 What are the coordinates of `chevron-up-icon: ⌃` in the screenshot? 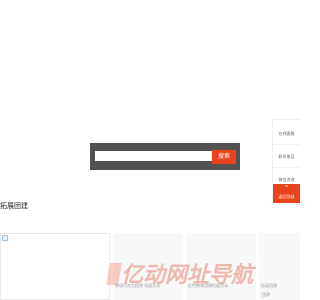 It's located at (286, 188).